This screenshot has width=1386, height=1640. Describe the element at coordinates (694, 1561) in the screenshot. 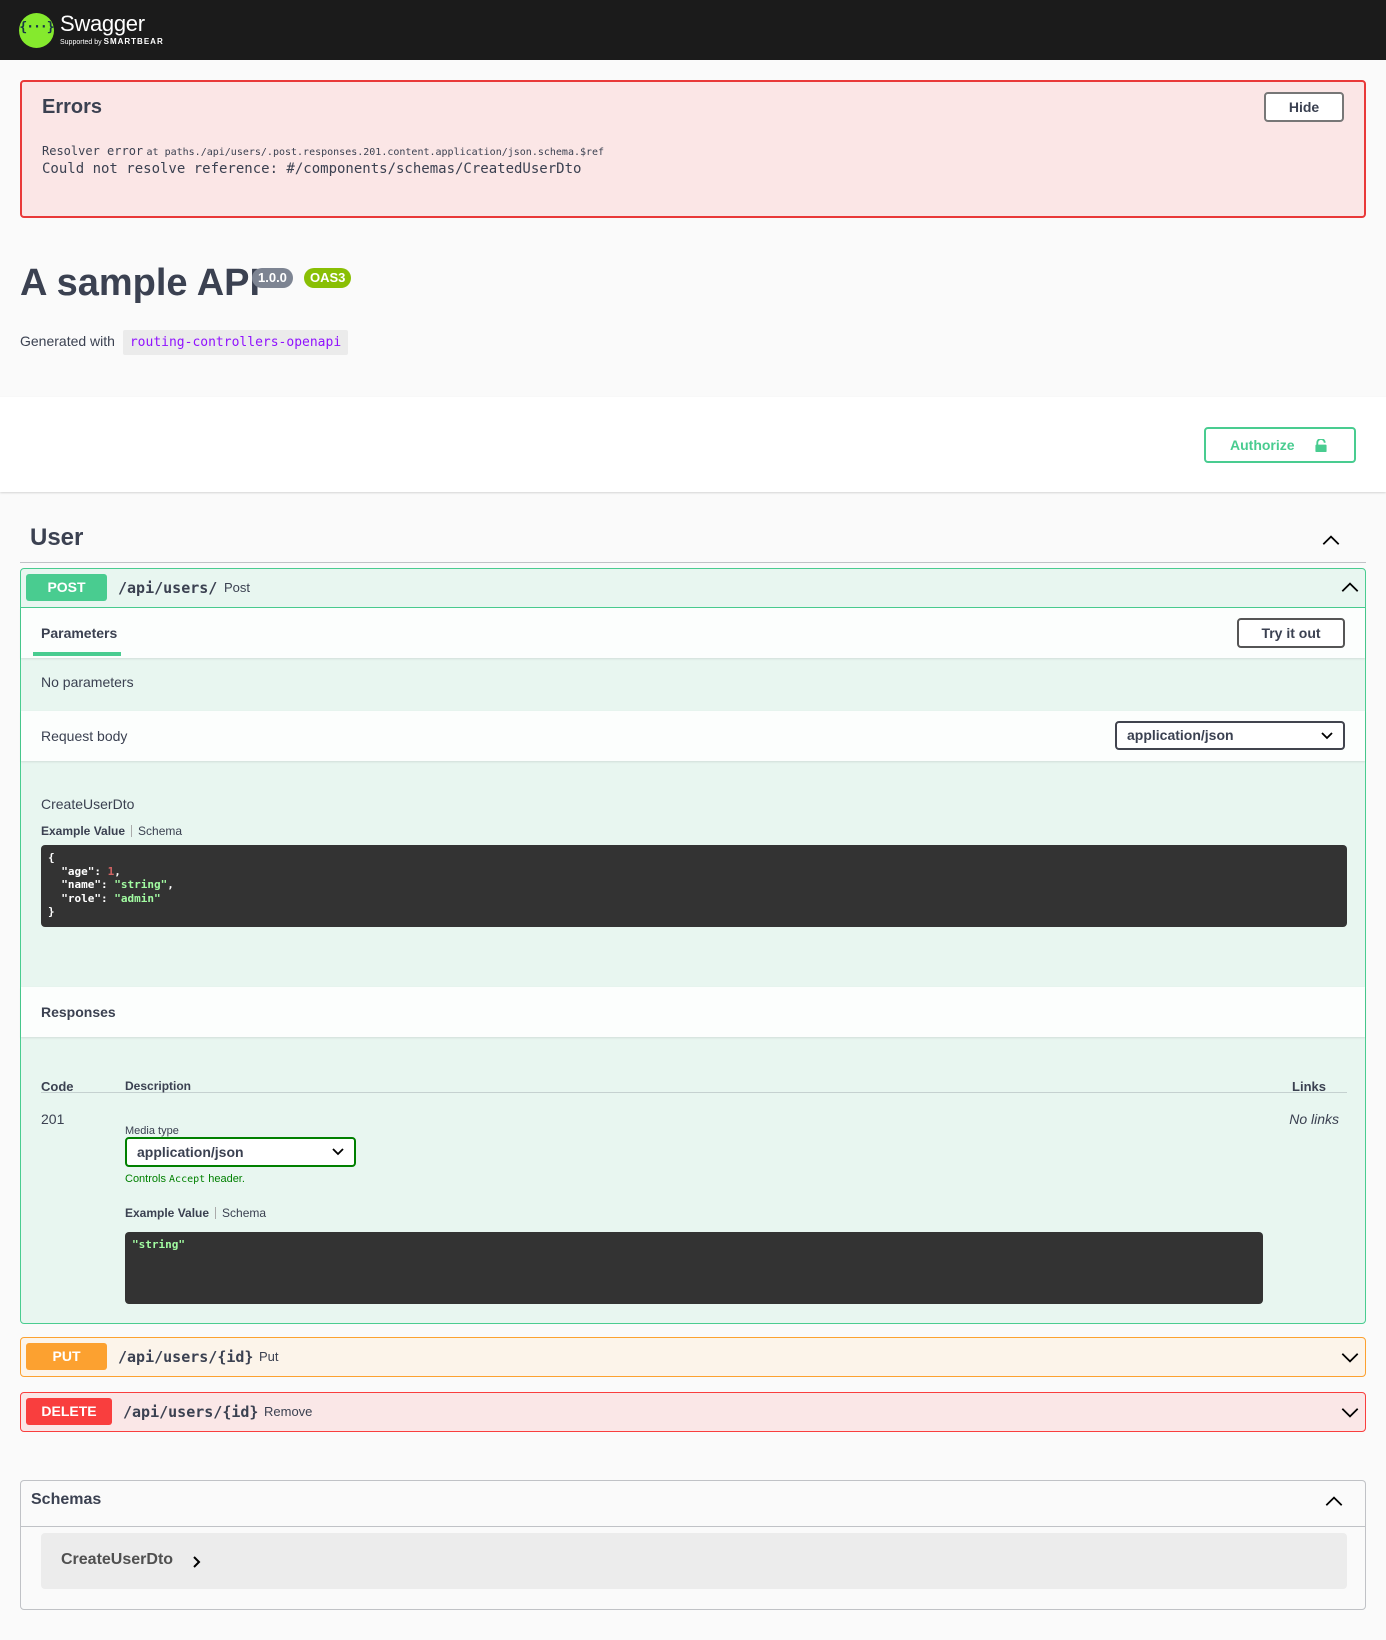

I see `model-container: CreateUserDto` at that location.